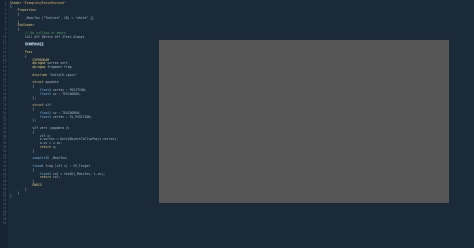 Image resolution: width=474 pixels, height=248 pixels. Describe the element at coordinates (67, 165) in the screenshot. I see `code-token: frag (v2f i) : SV_Target` at that location.